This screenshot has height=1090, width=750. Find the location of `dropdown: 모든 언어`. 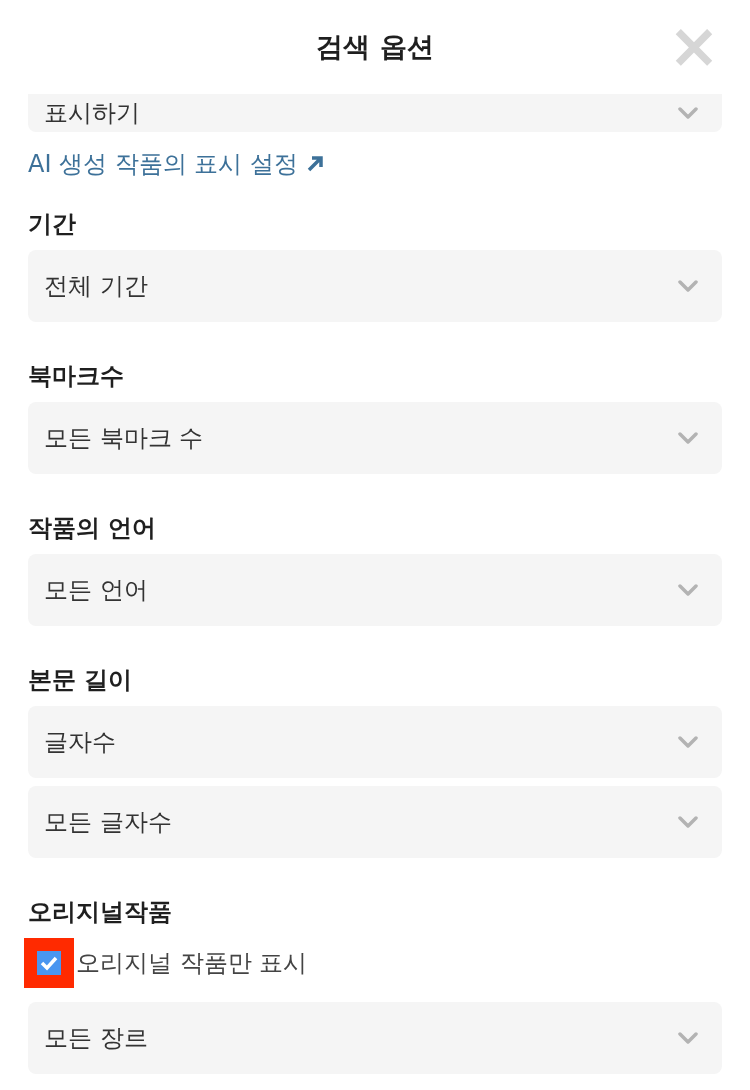

dropdown: 모든 언어 is located at coordinates (375, 590).